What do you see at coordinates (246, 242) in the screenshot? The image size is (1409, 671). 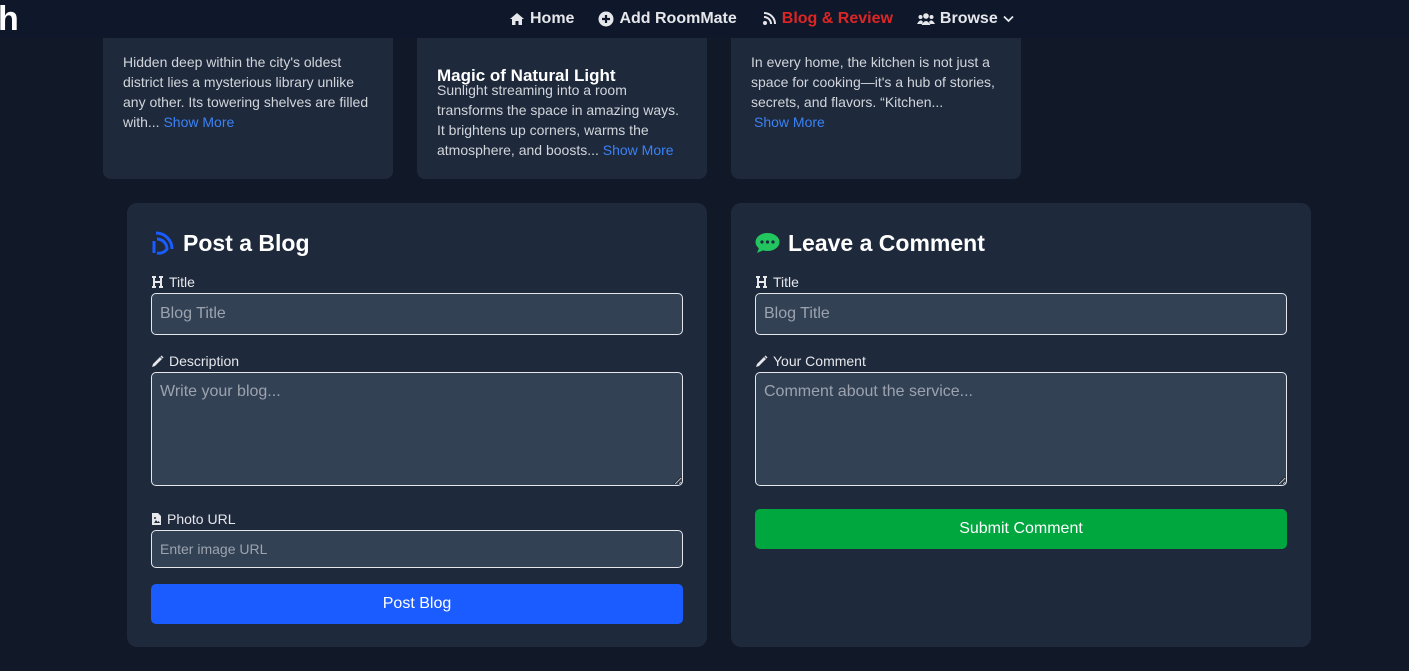 I see `post-blog-heading-text: Post a Blog` at bounding box center [246, 242].